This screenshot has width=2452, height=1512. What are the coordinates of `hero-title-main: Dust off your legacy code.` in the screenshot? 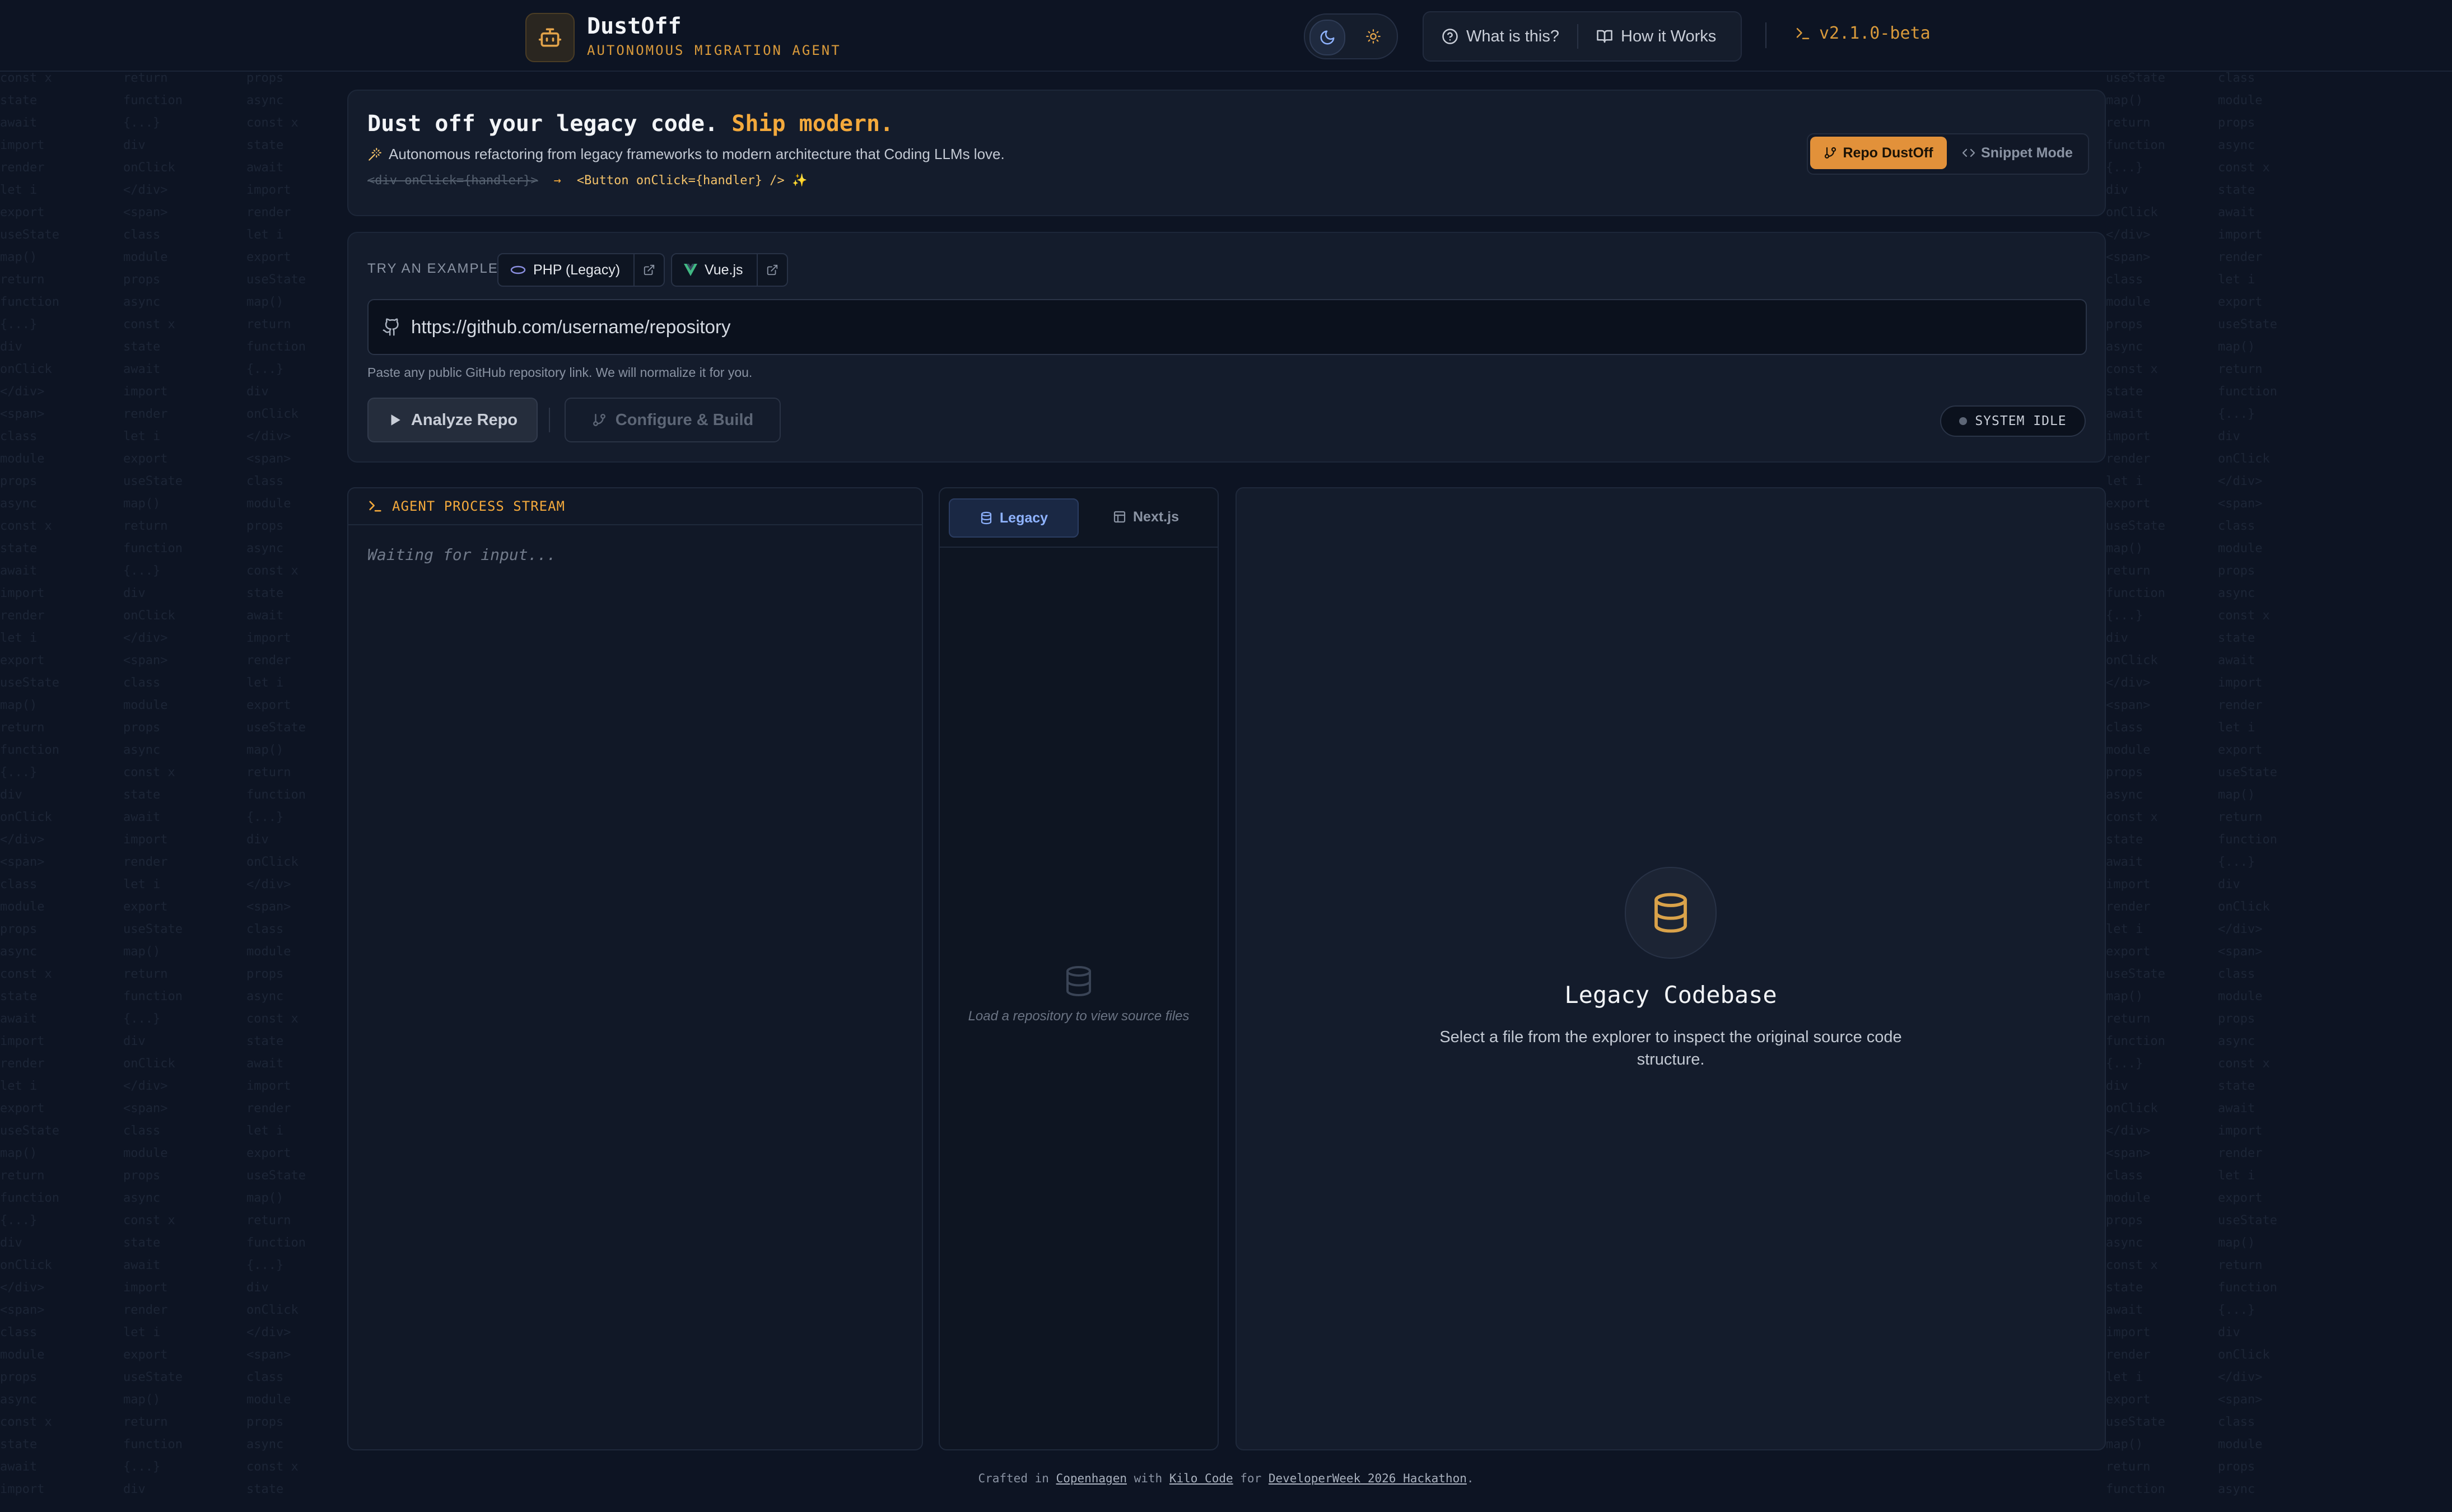 It's located at (543, 124).